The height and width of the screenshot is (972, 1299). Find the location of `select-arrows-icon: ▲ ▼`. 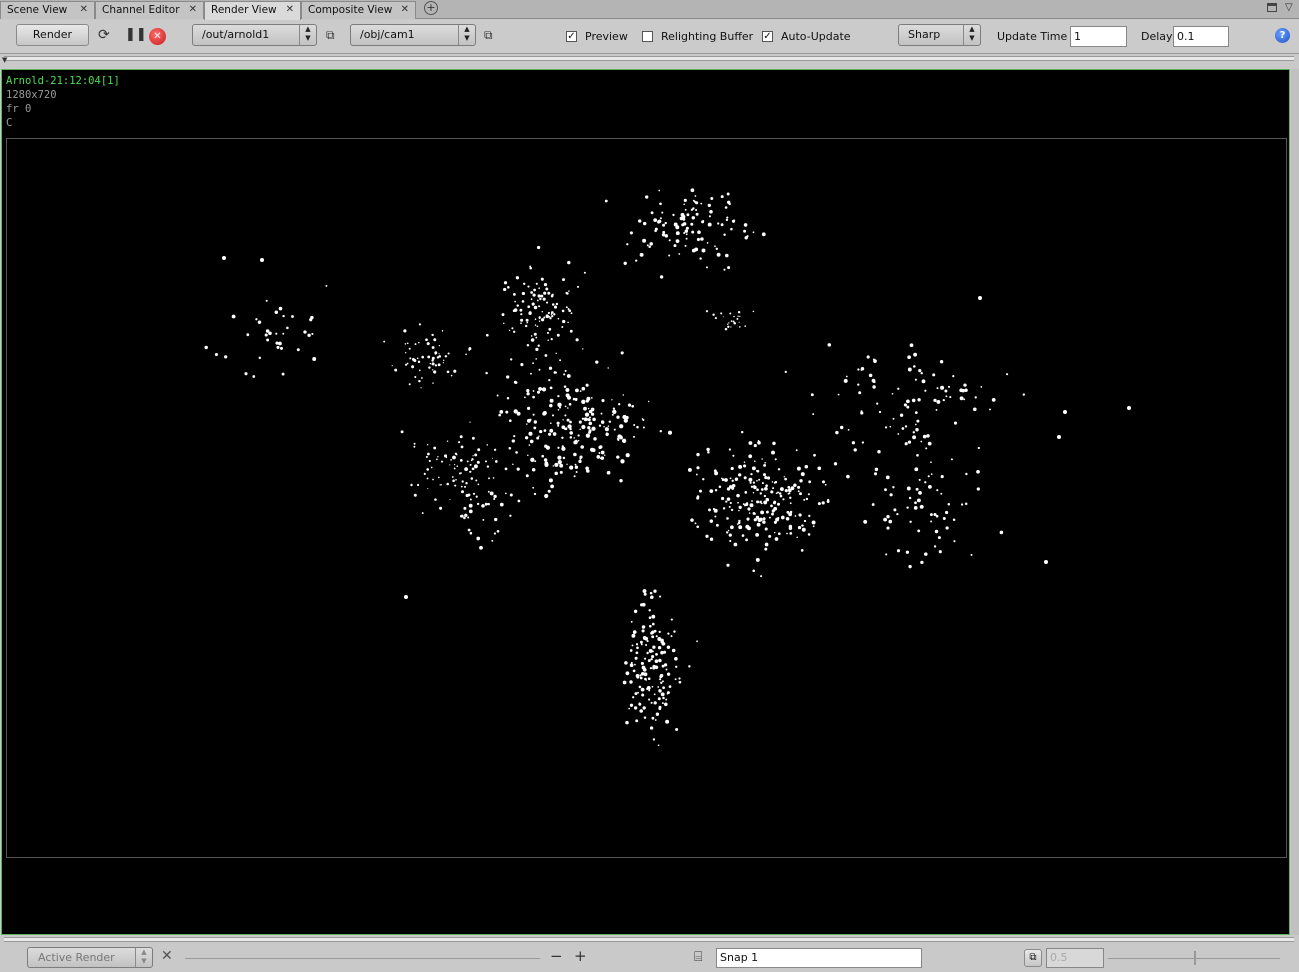

select-arrows-icon: ▲ ▼ is located at coordinates (143, 957).